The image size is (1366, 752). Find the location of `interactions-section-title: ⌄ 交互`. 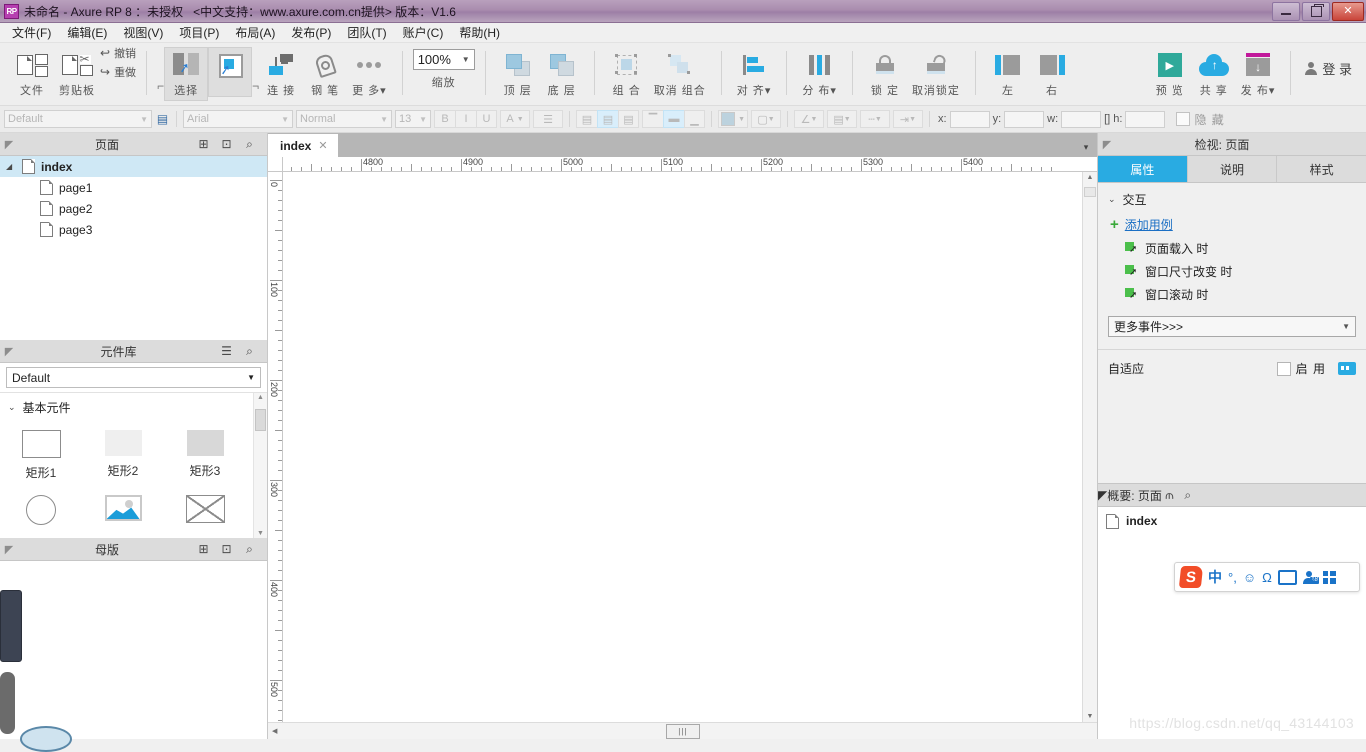

interactions-section-title: ⌄ 交互 is located at coordinates (1232, 198).